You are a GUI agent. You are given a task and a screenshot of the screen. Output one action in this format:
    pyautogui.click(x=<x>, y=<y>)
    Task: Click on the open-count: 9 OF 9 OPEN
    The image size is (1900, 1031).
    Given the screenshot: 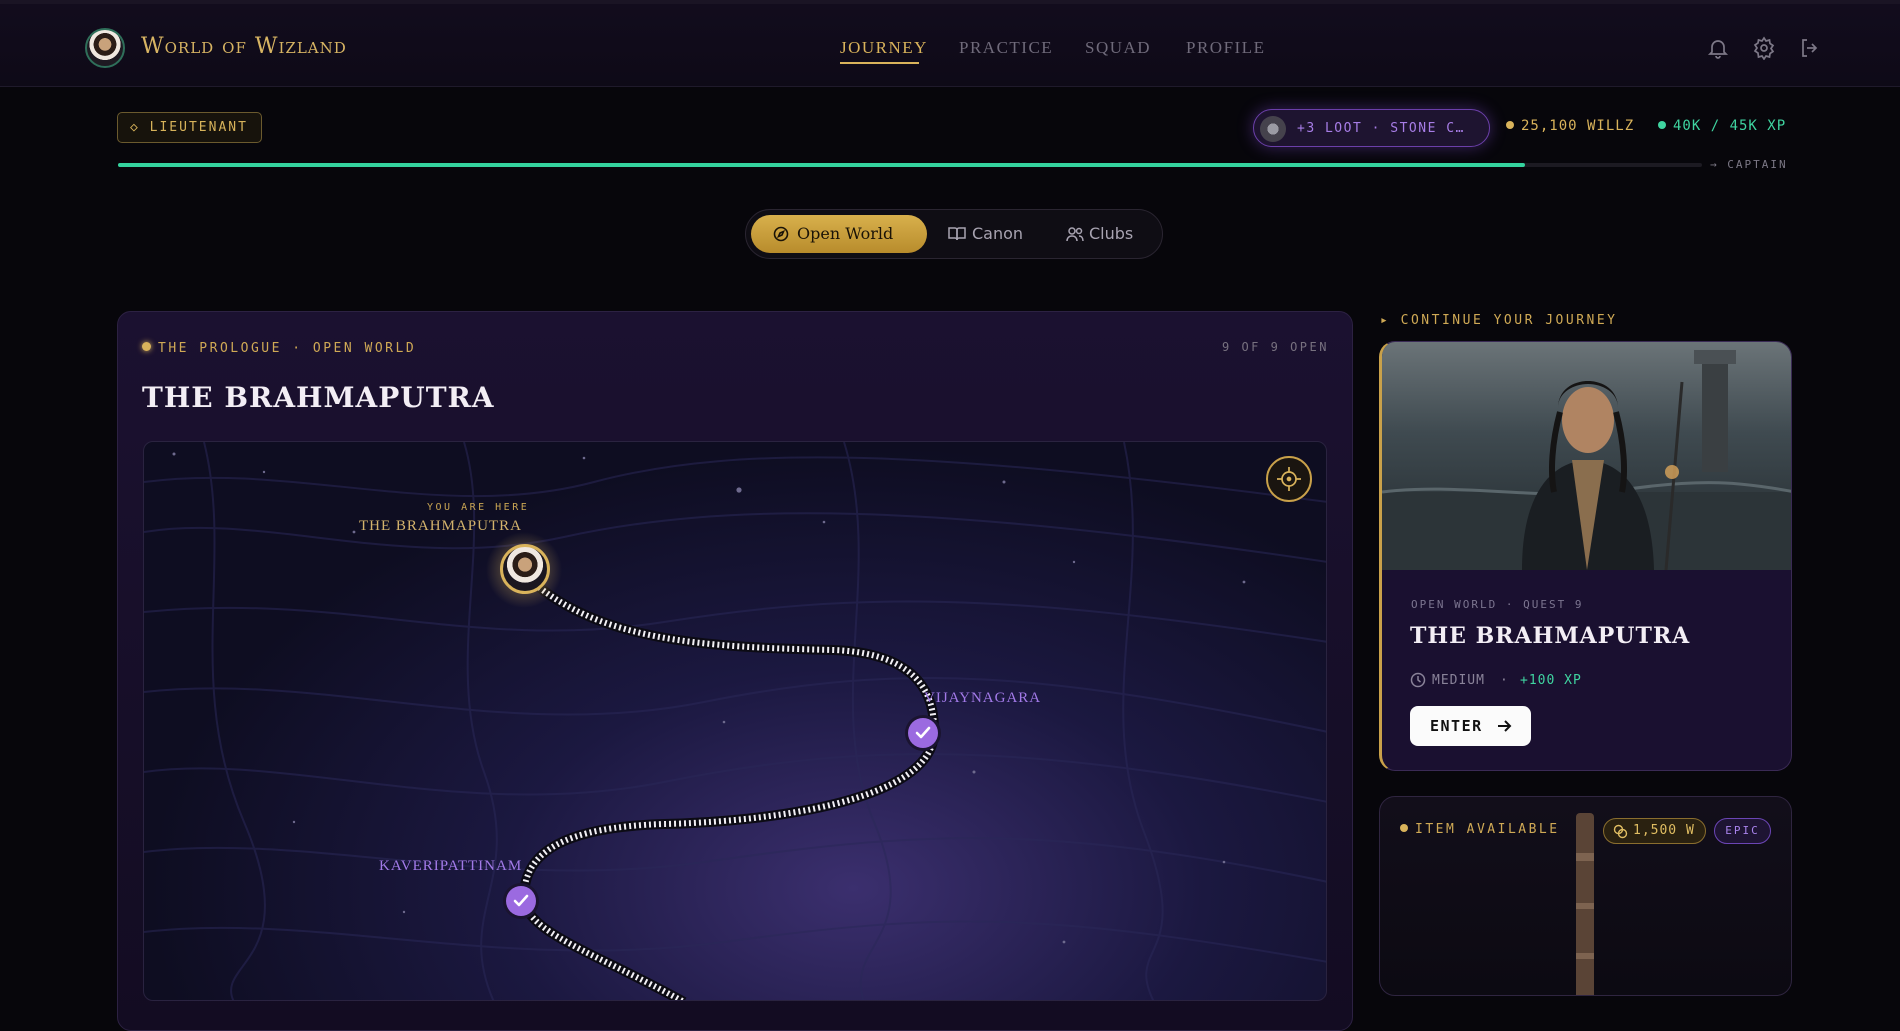 What is the action you would take?
    pyautogui.click(x=1275, y=347)
    